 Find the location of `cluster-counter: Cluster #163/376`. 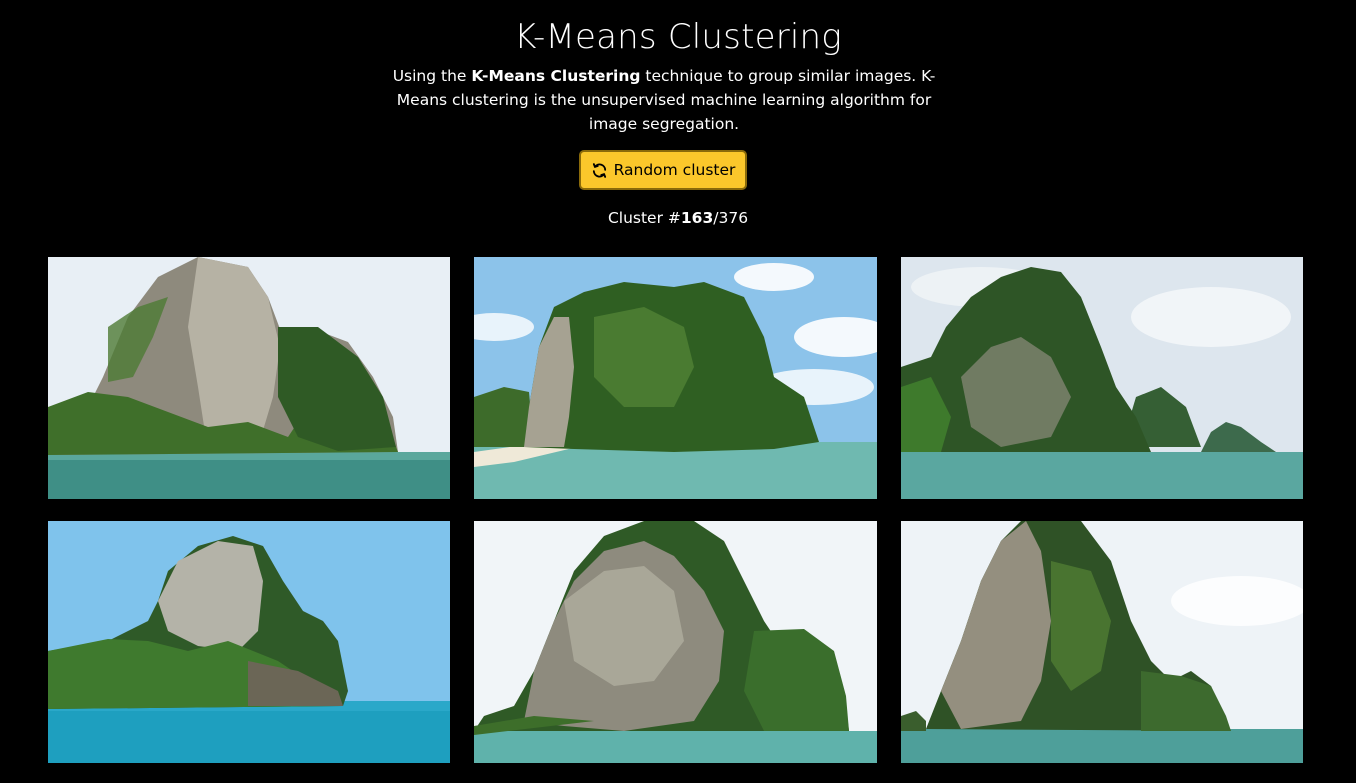

cluster-counter: Cluster #163/376 is located at coordinates (678, 218).